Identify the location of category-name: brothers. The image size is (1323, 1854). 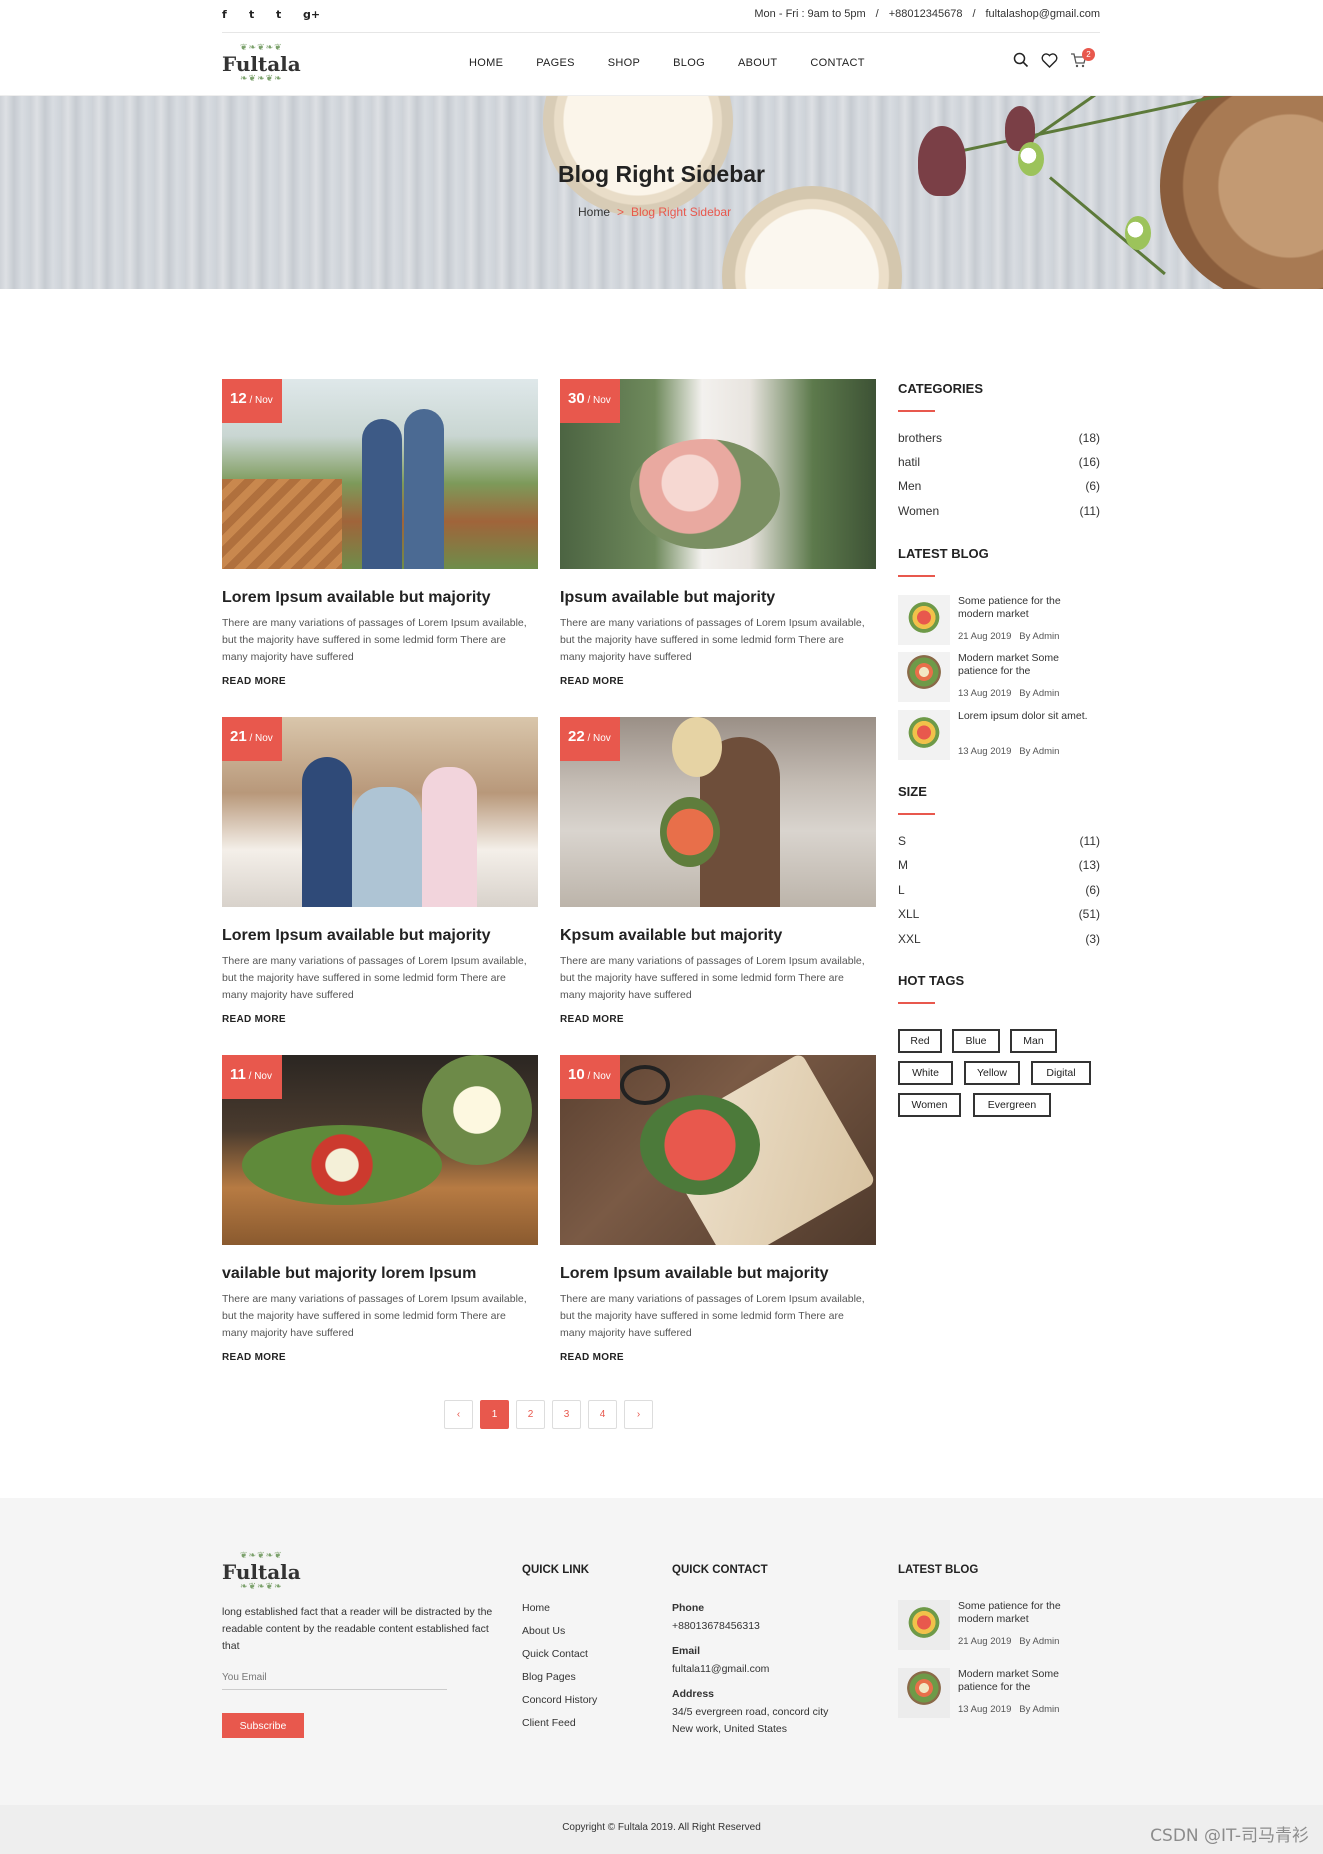
(920, 438).